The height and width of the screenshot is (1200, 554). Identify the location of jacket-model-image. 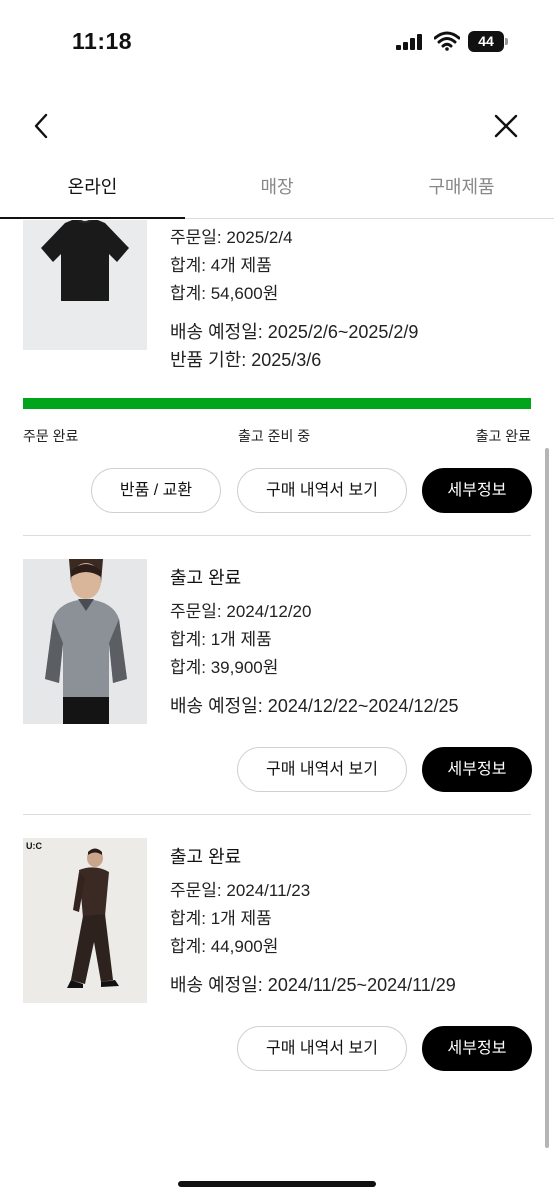
(85, 920).